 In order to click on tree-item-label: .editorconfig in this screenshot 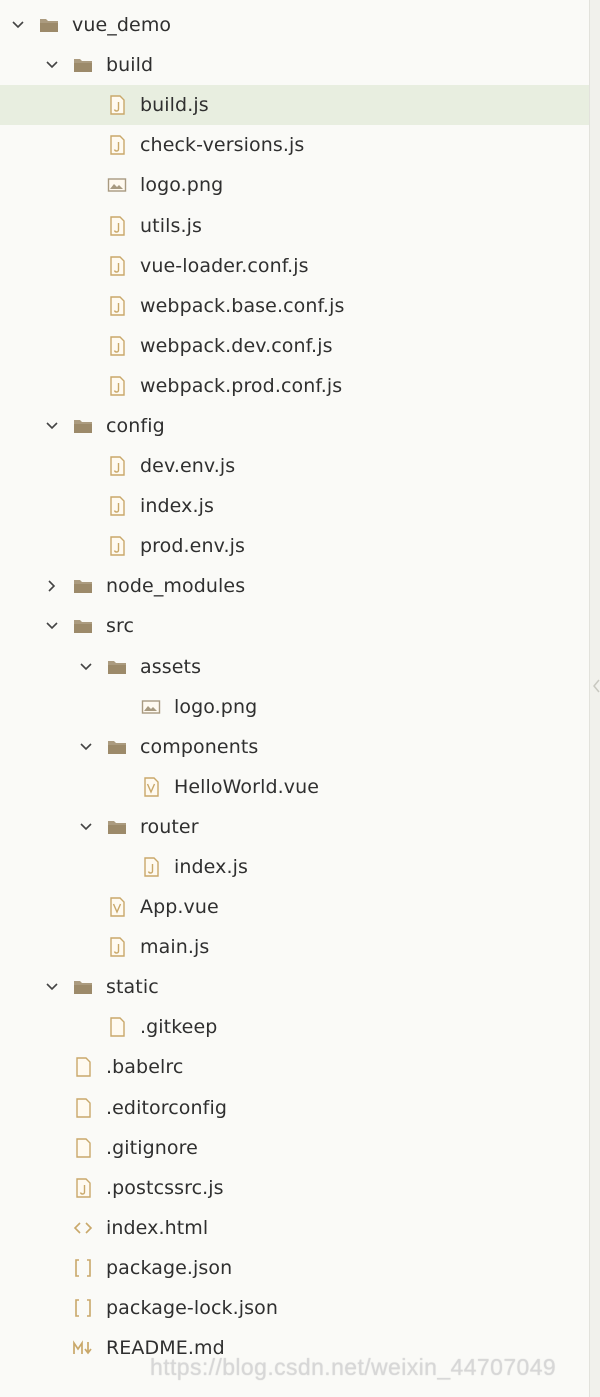, I will do `click(166, 1107)`.